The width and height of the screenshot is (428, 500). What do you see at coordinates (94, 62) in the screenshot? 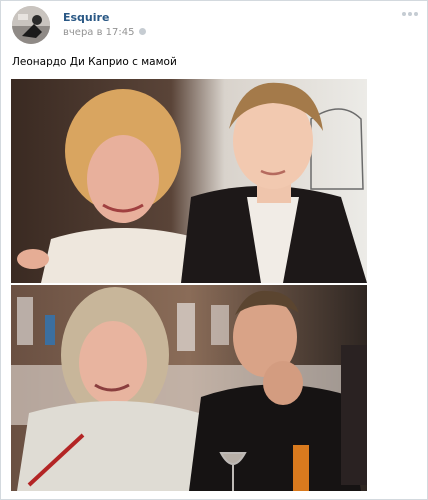
I see `post-text: Леонардо Ди Каприо с мамой` at bounding box center [94, 62].